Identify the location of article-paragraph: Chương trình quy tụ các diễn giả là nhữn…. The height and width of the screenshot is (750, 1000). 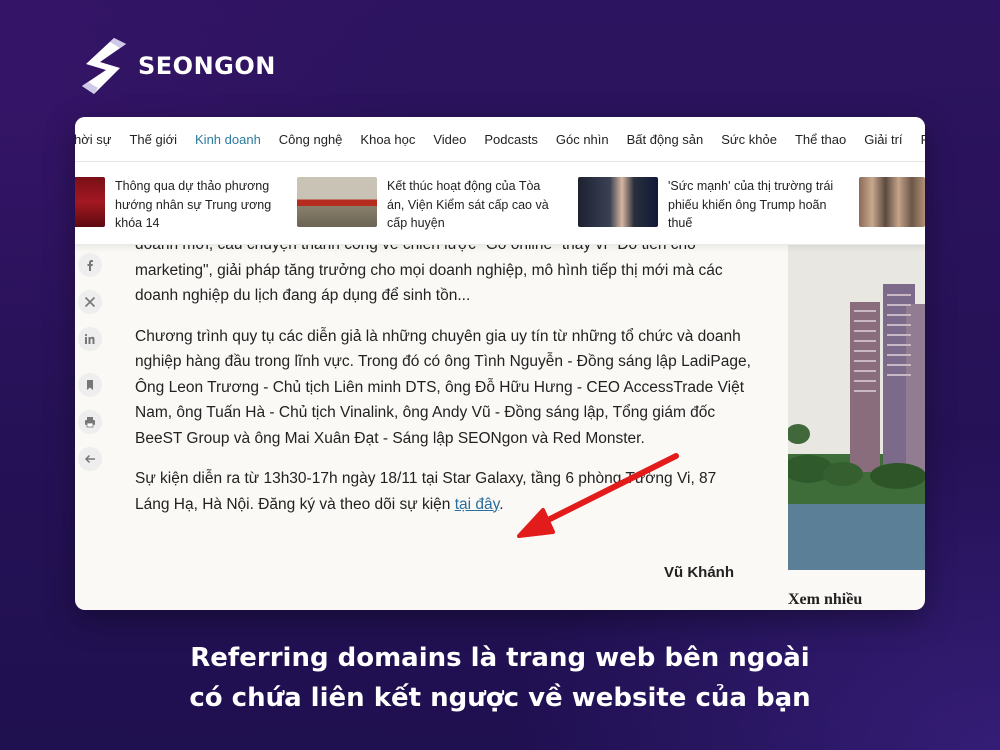
(443, 387).